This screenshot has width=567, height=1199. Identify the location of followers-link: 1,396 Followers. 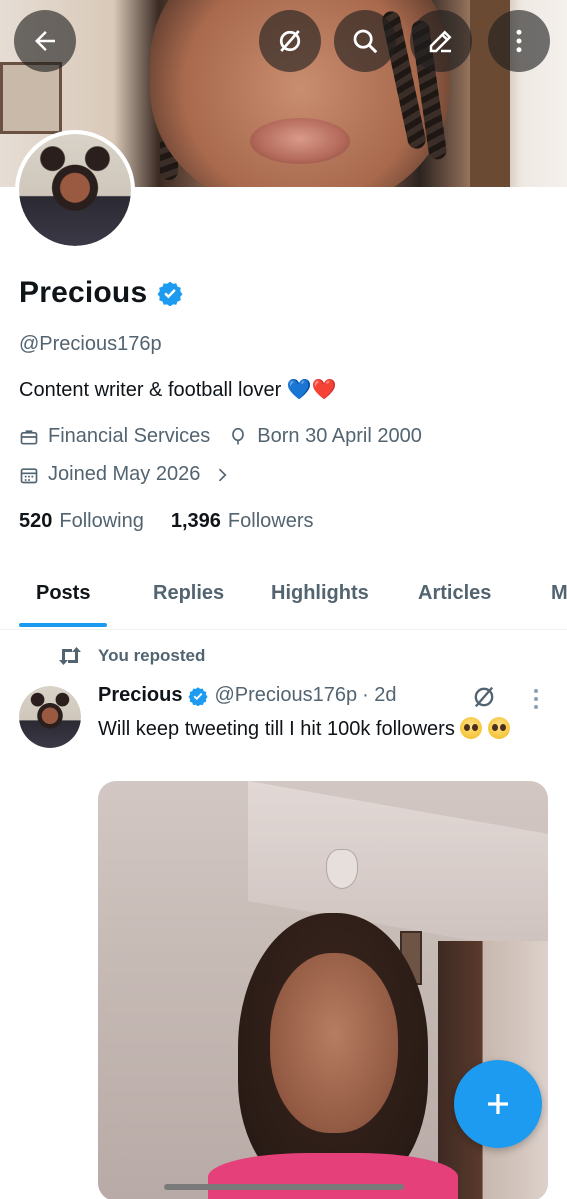
(242, 521).